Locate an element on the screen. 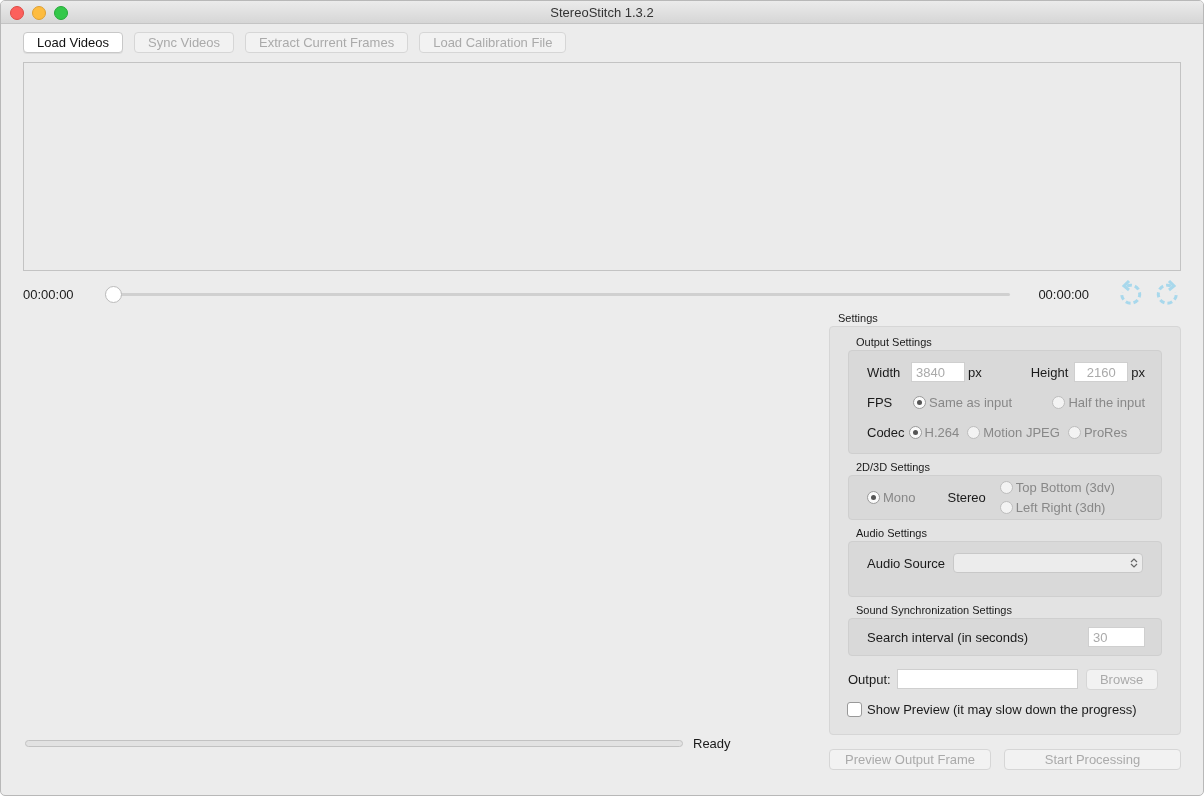  radio-label: ProRes is located at coordinates (1105, 432).